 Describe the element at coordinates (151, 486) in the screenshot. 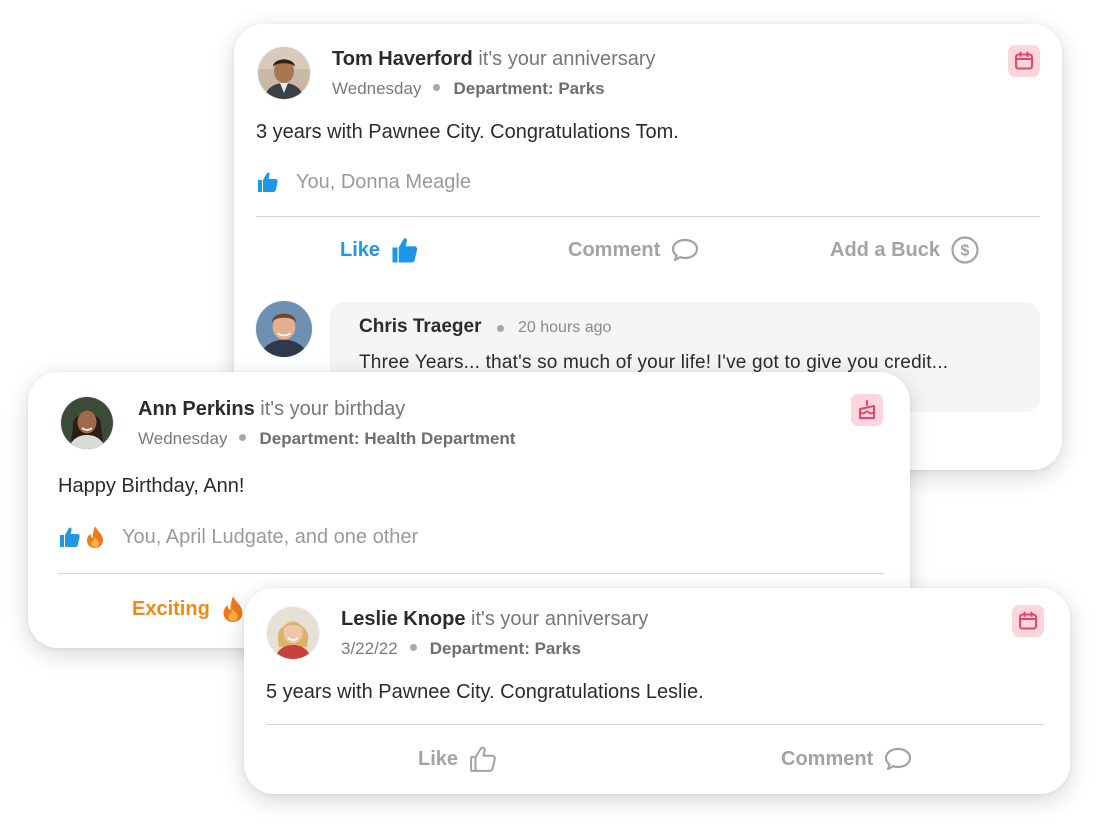

I see `post-message: Happy Birthday, Ann!` at that location.